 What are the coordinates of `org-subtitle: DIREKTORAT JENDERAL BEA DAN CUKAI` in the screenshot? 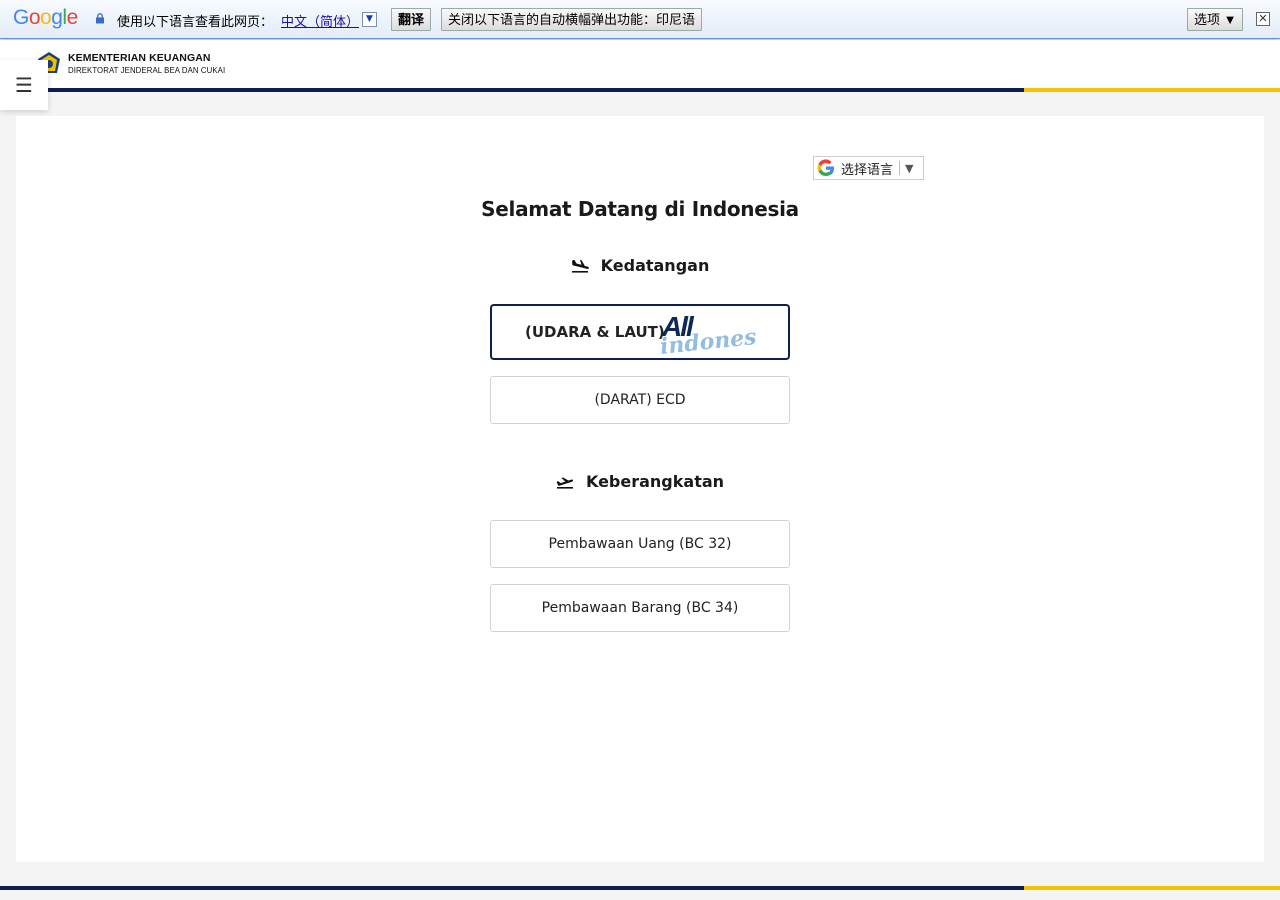 It's located at (147, 70).